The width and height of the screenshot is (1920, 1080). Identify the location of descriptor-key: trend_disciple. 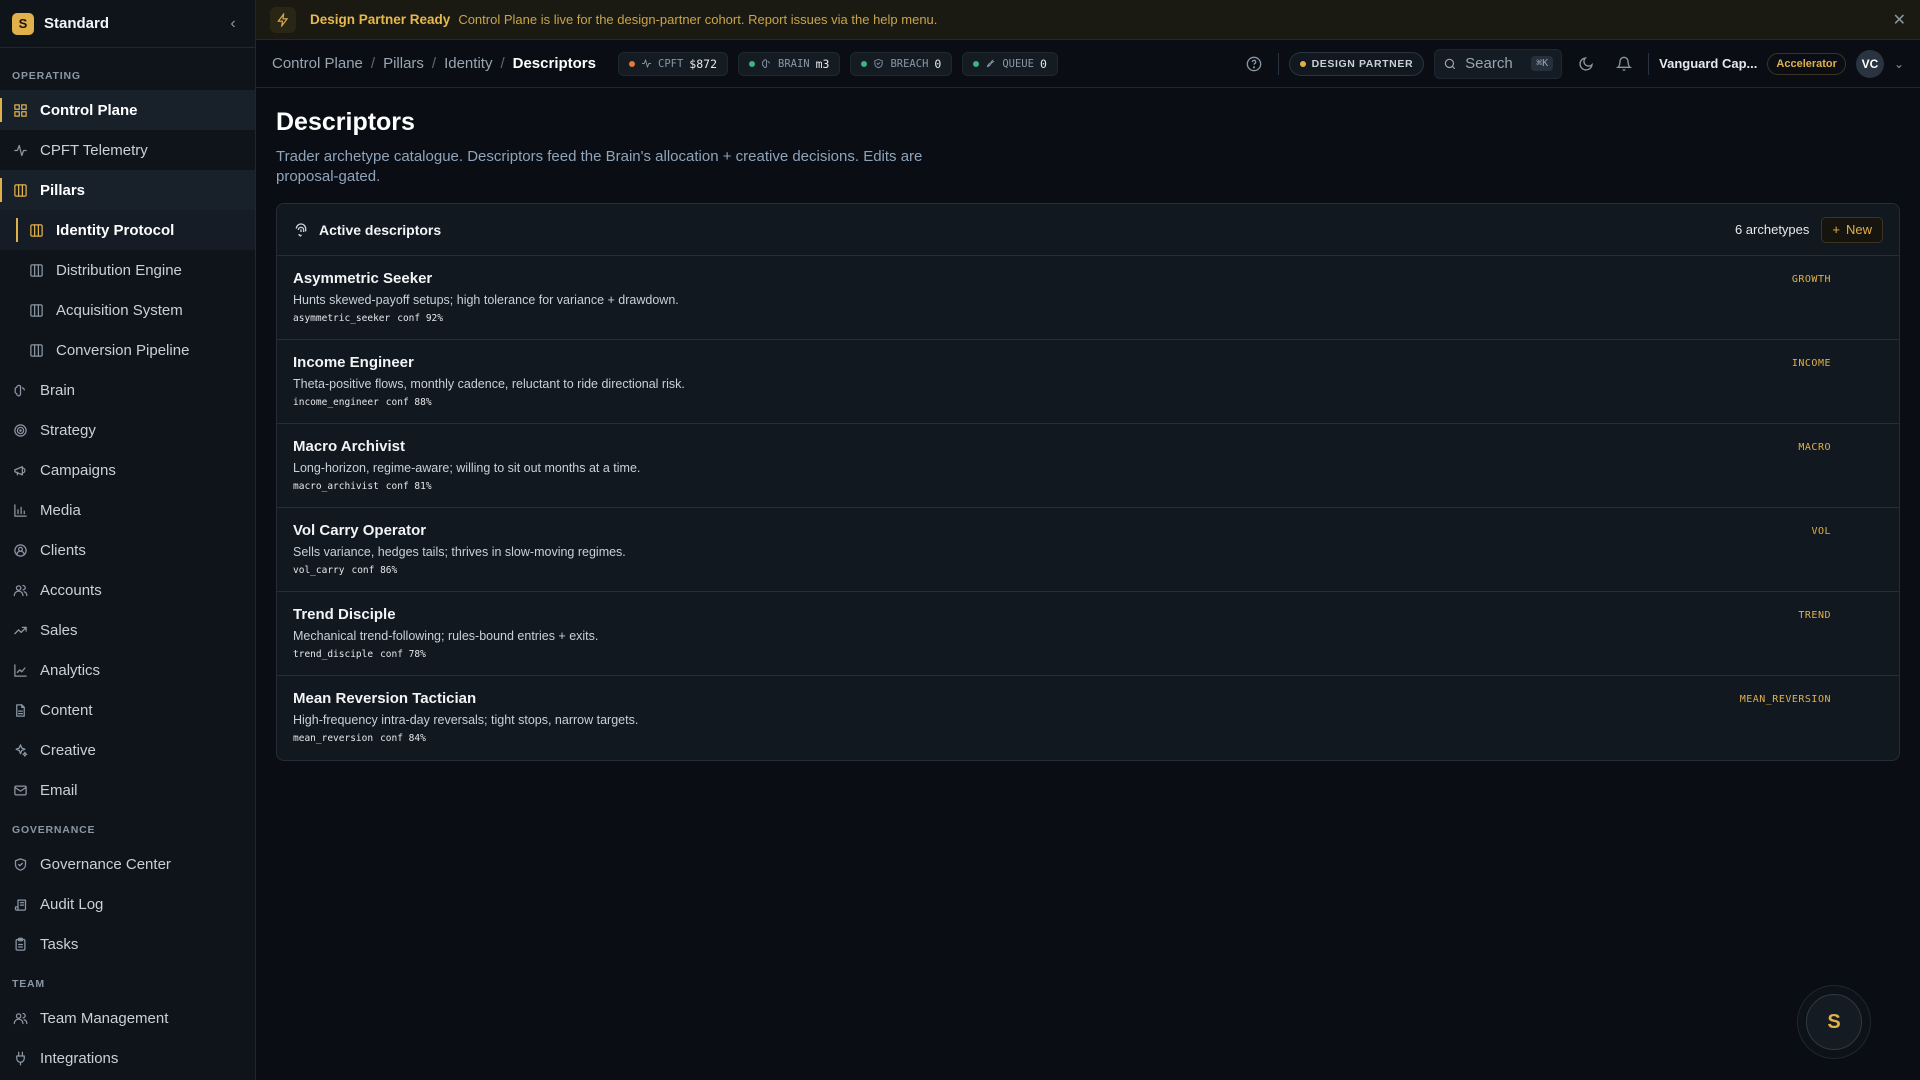
(333, 654).